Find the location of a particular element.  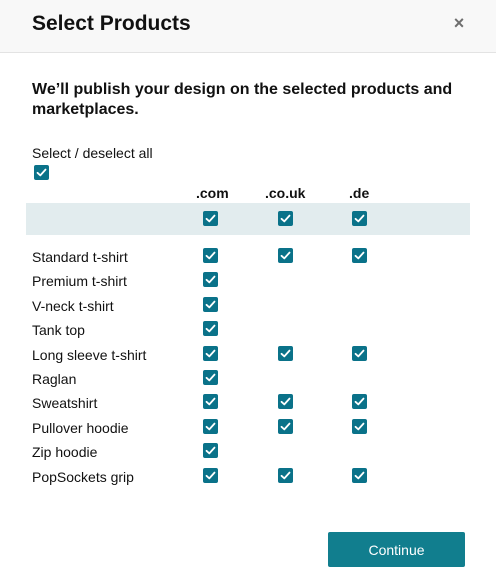

continue-button: Continue is located at coordinates (396, 549).